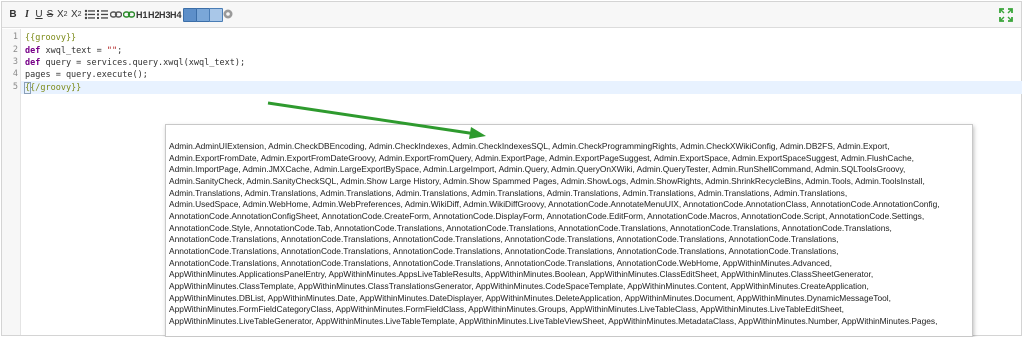 This screenshot has width=1024, height=337. I want to click on superscript-base: X, so click(74, 14).